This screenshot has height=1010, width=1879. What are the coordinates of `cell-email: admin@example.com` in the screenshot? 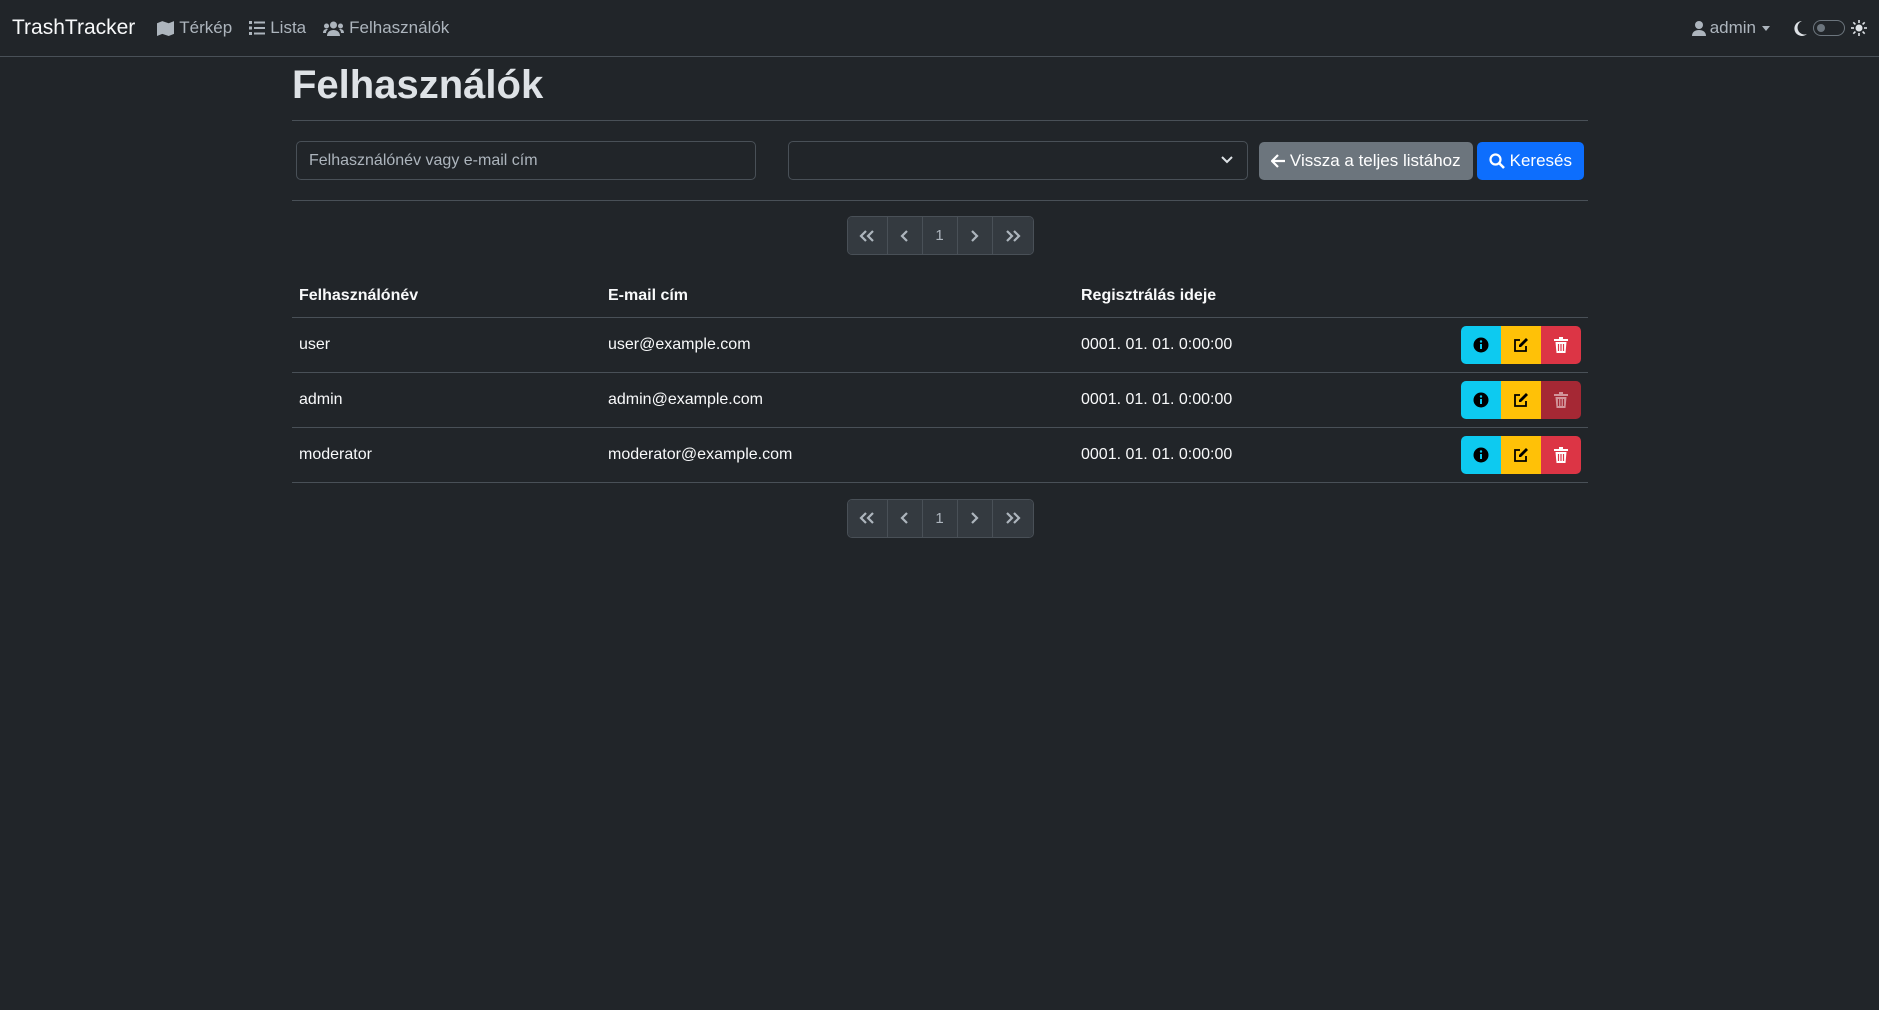 It's located at (837, 400).